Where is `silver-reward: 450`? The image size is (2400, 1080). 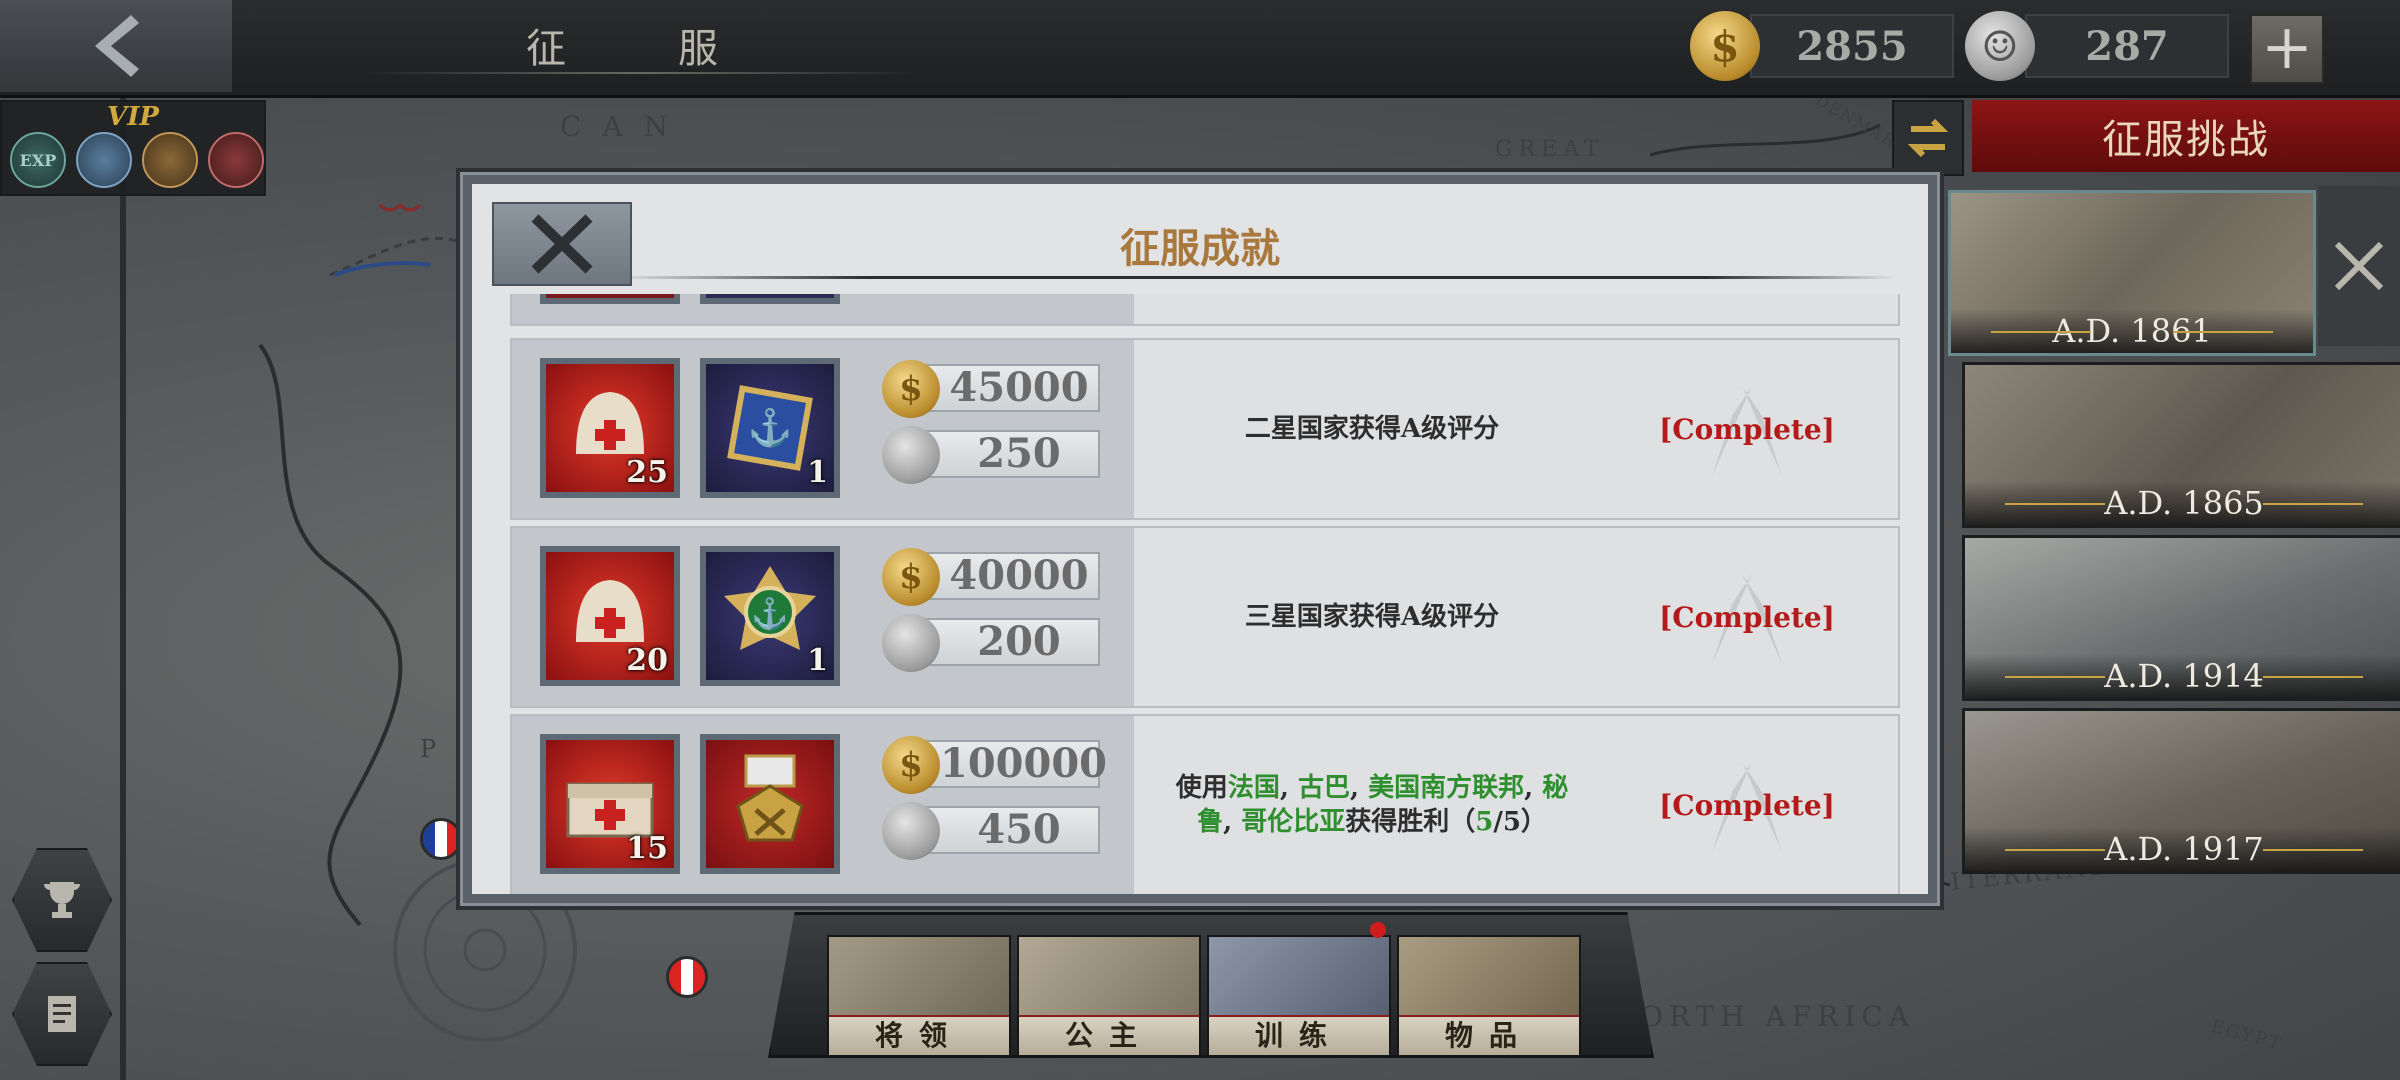
silver-reward: 450 is located at coordinates (992, 831).